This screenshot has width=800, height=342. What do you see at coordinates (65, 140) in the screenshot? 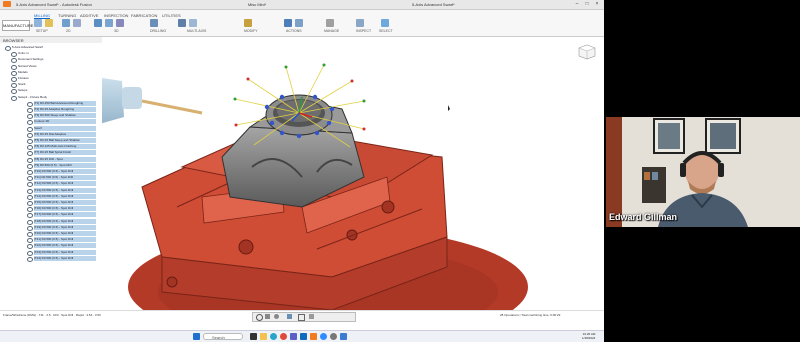
I see `operation-row: [T5] D0.25 Ball Steep and Shallow` at bounding box center [65, 140].